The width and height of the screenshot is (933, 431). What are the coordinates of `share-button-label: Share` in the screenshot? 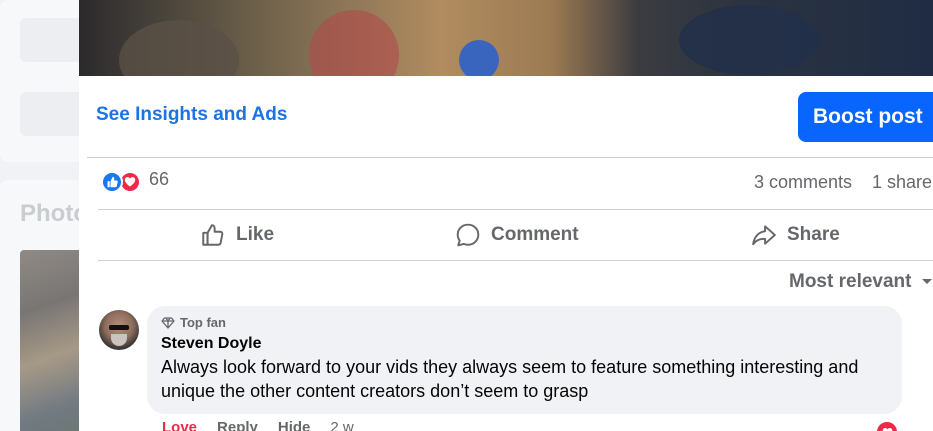 It's located at (813, 234).